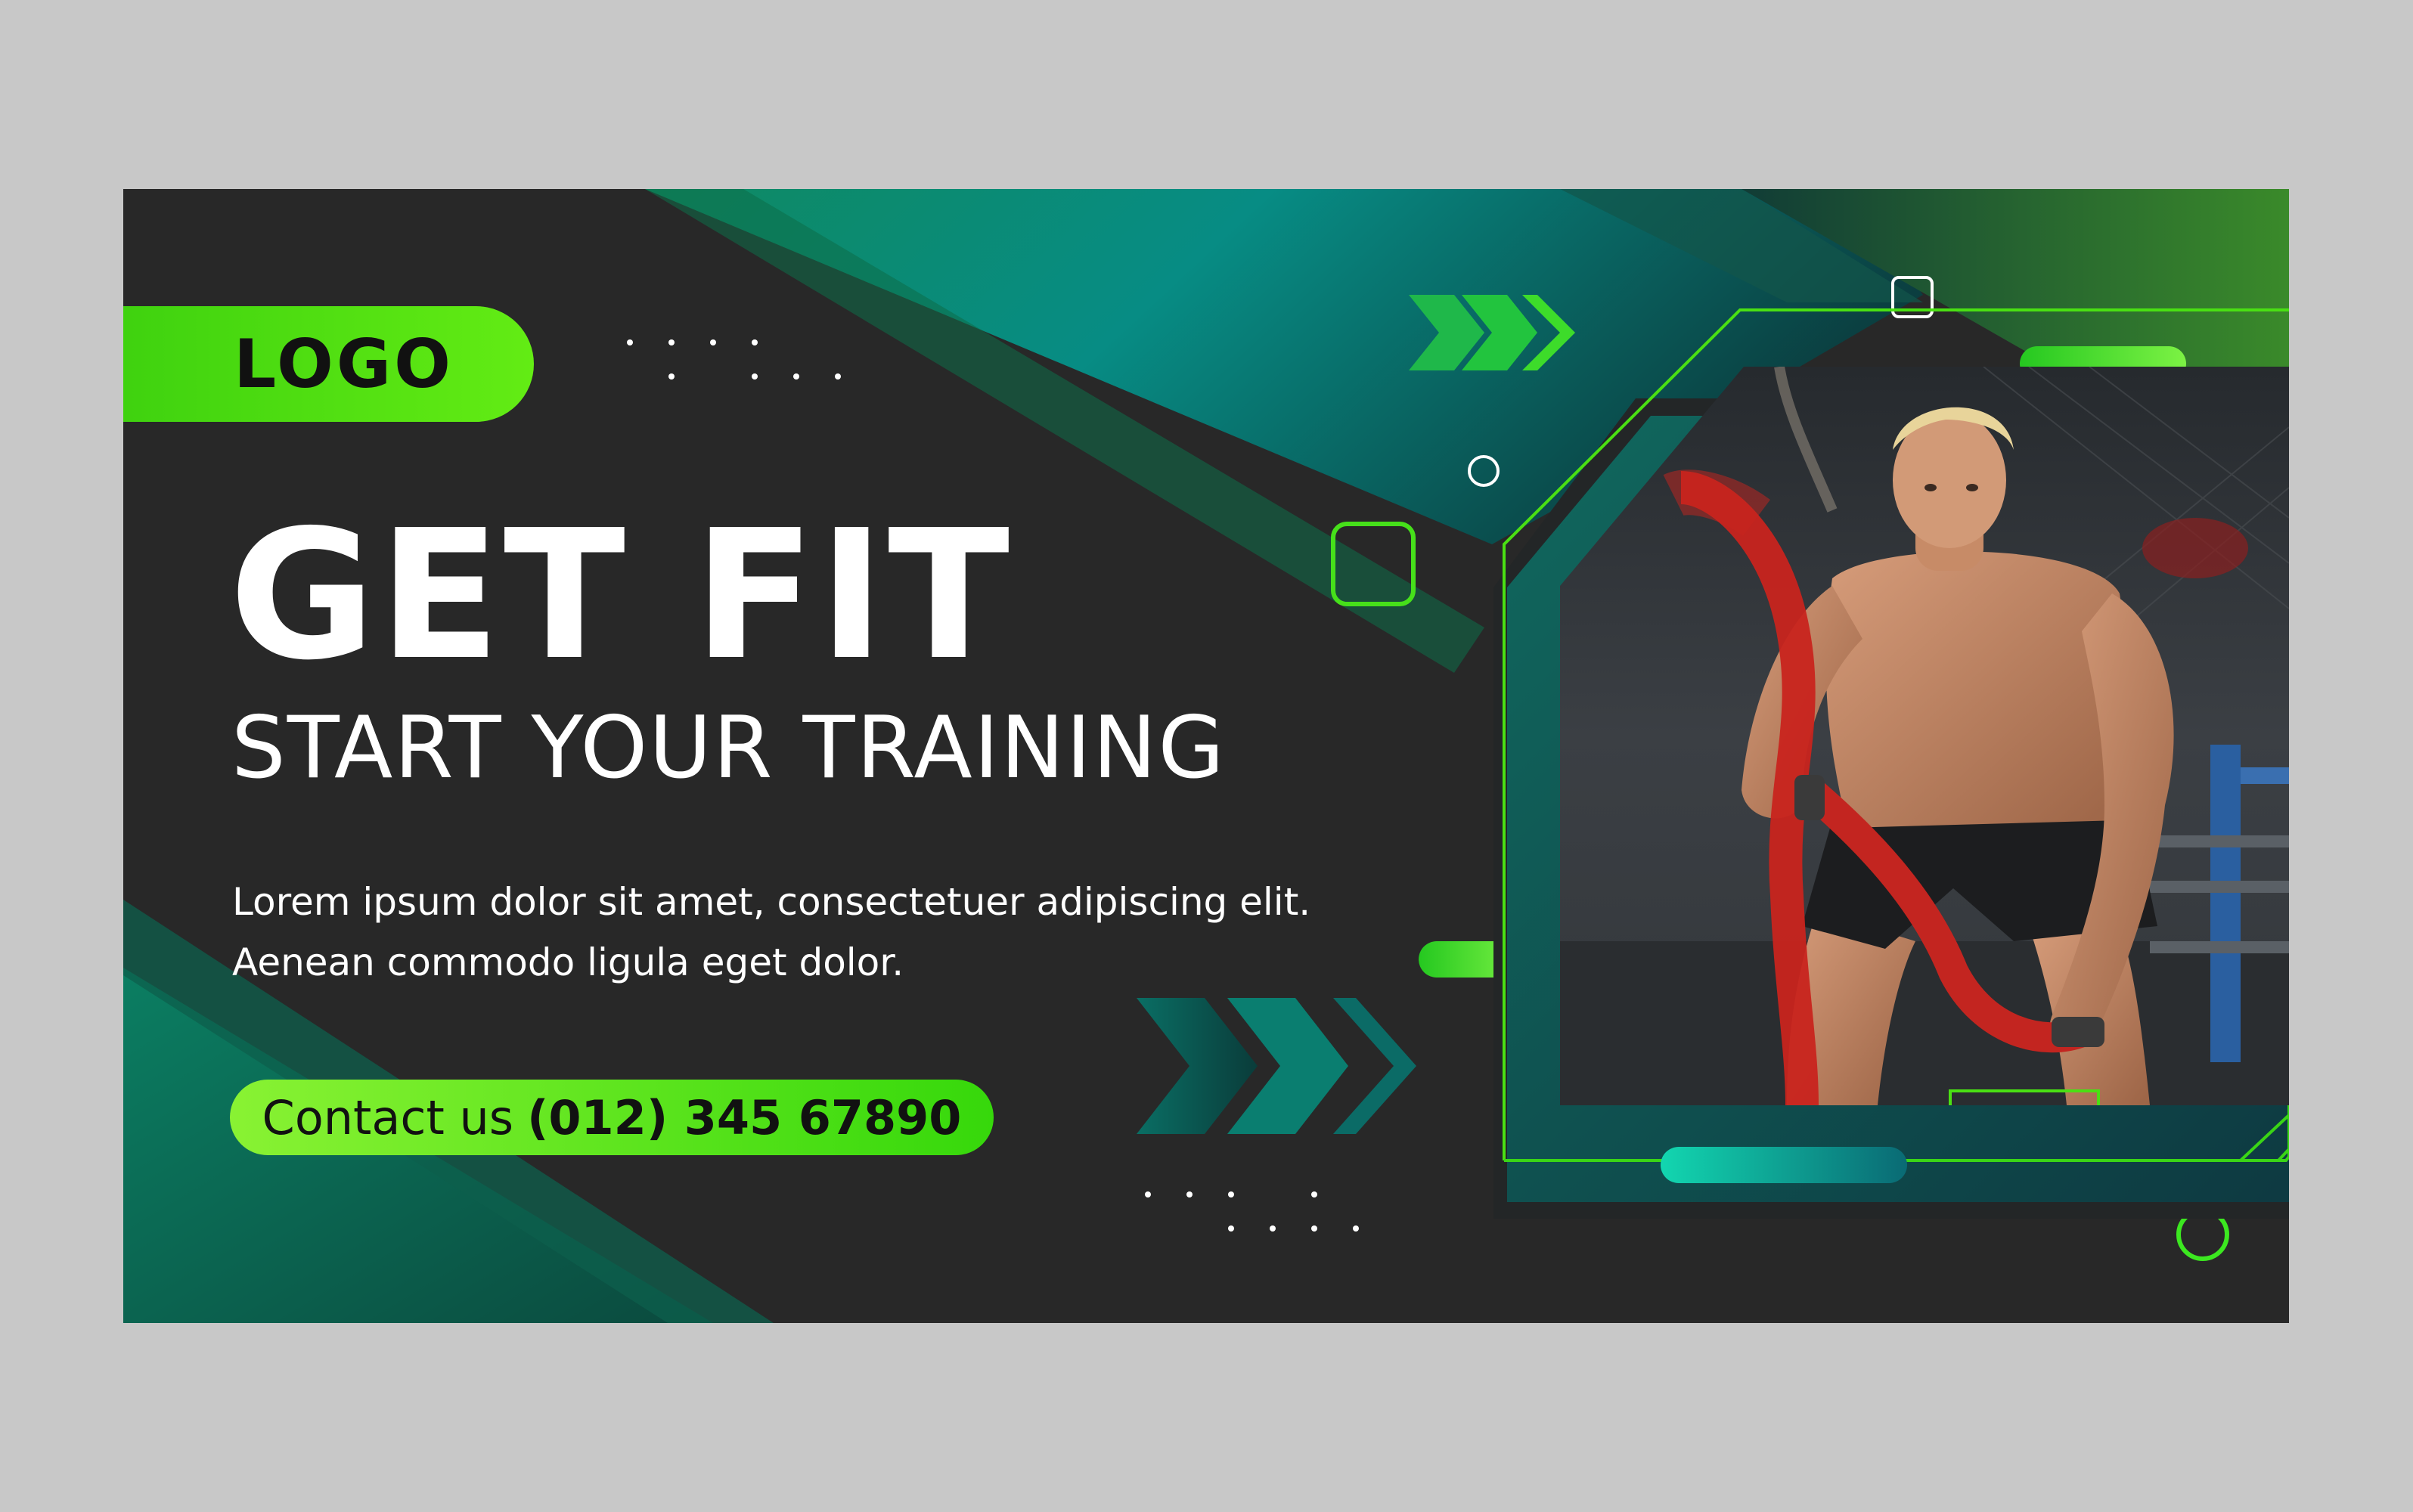 The image size is (2413, 1512). Describe the element at coordinates (568, 962) in the screenshot. I see `body-text-line-2: Aenean commodo ligula eget dolor.` at that location.